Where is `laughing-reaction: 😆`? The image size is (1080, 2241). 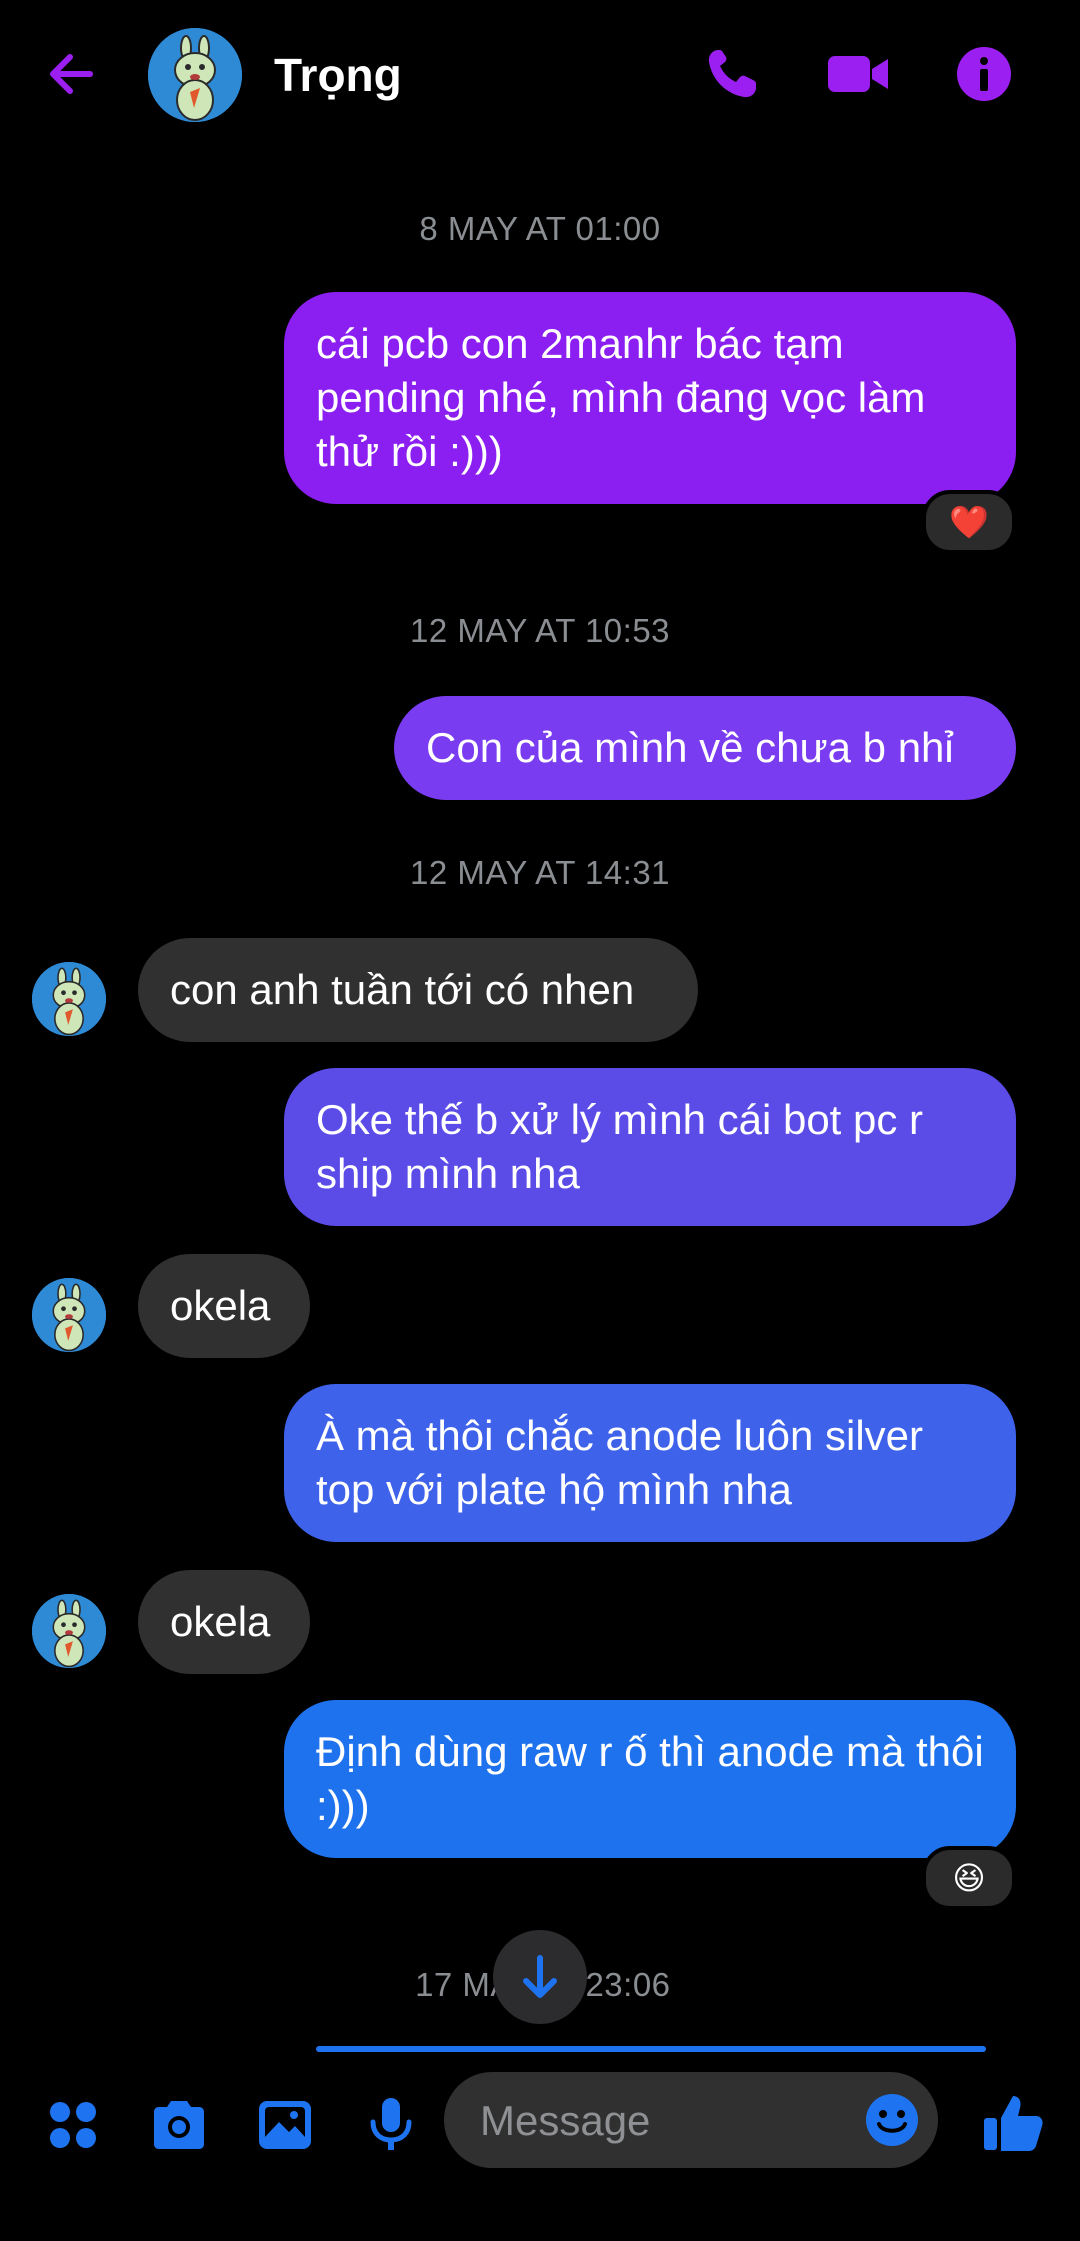
laughing-reaction: 😆 is located at coordinates (969, 1878).